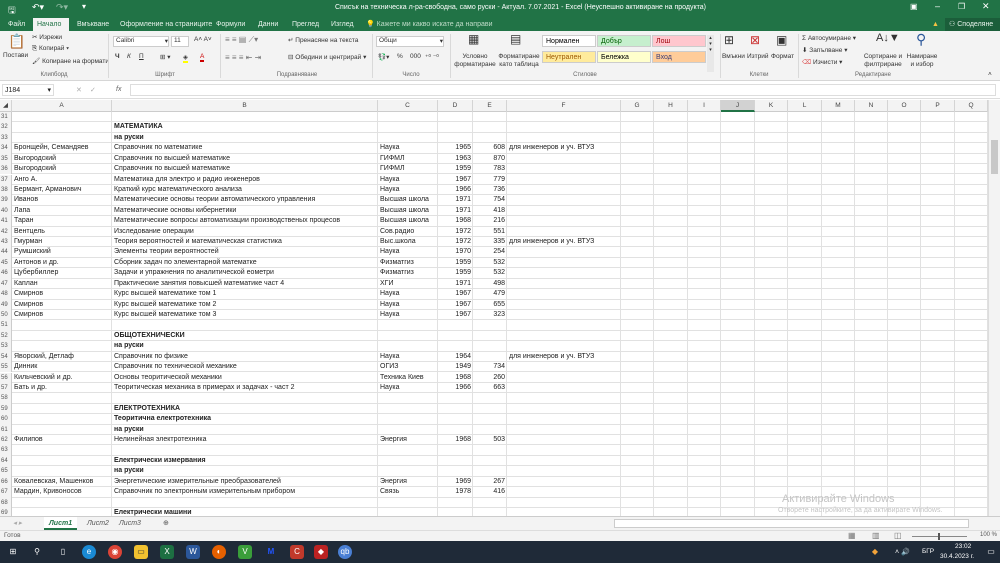  I want to click on excel-icon: X, so click(167, 552).